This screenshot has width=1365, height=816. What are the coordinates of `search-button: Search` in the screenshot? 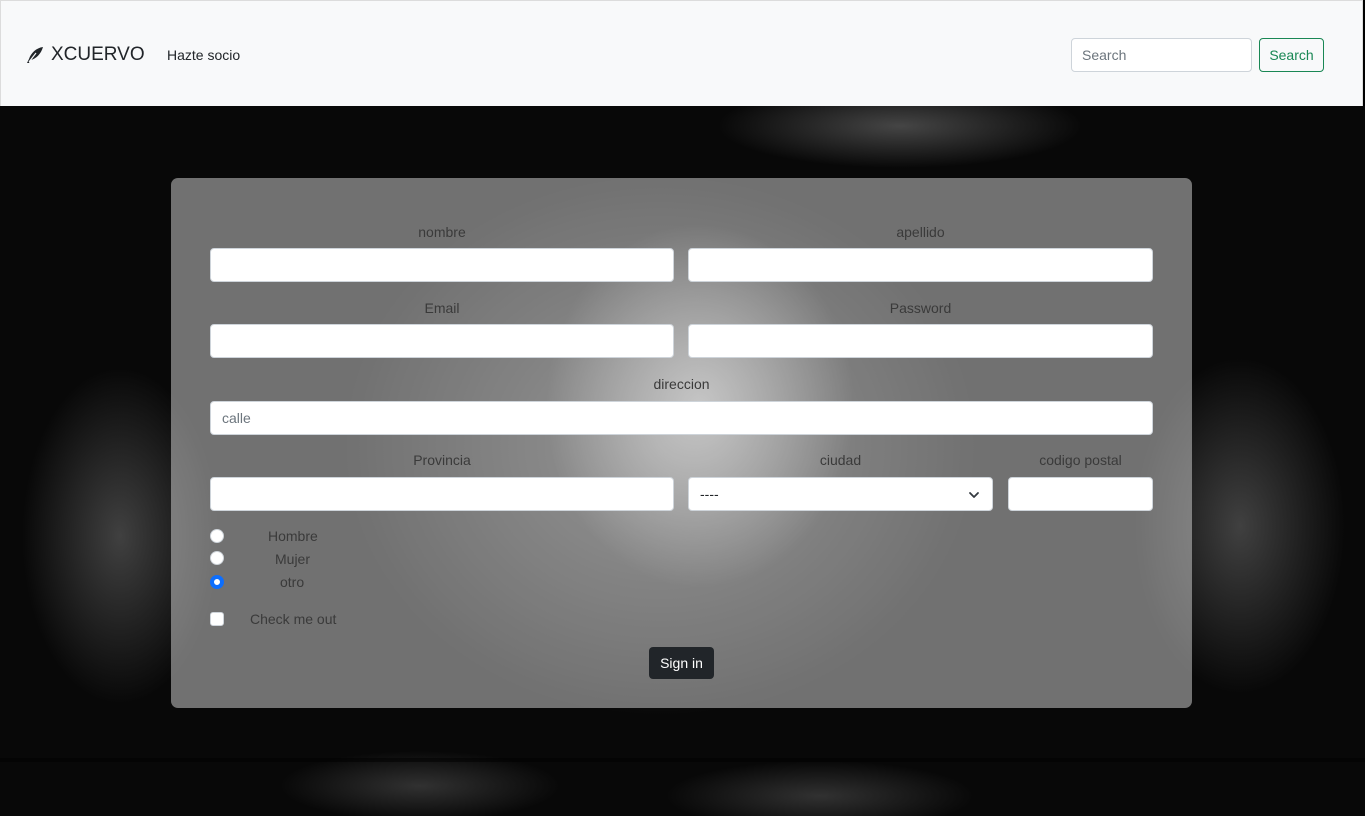 It's located at (1291, 55).